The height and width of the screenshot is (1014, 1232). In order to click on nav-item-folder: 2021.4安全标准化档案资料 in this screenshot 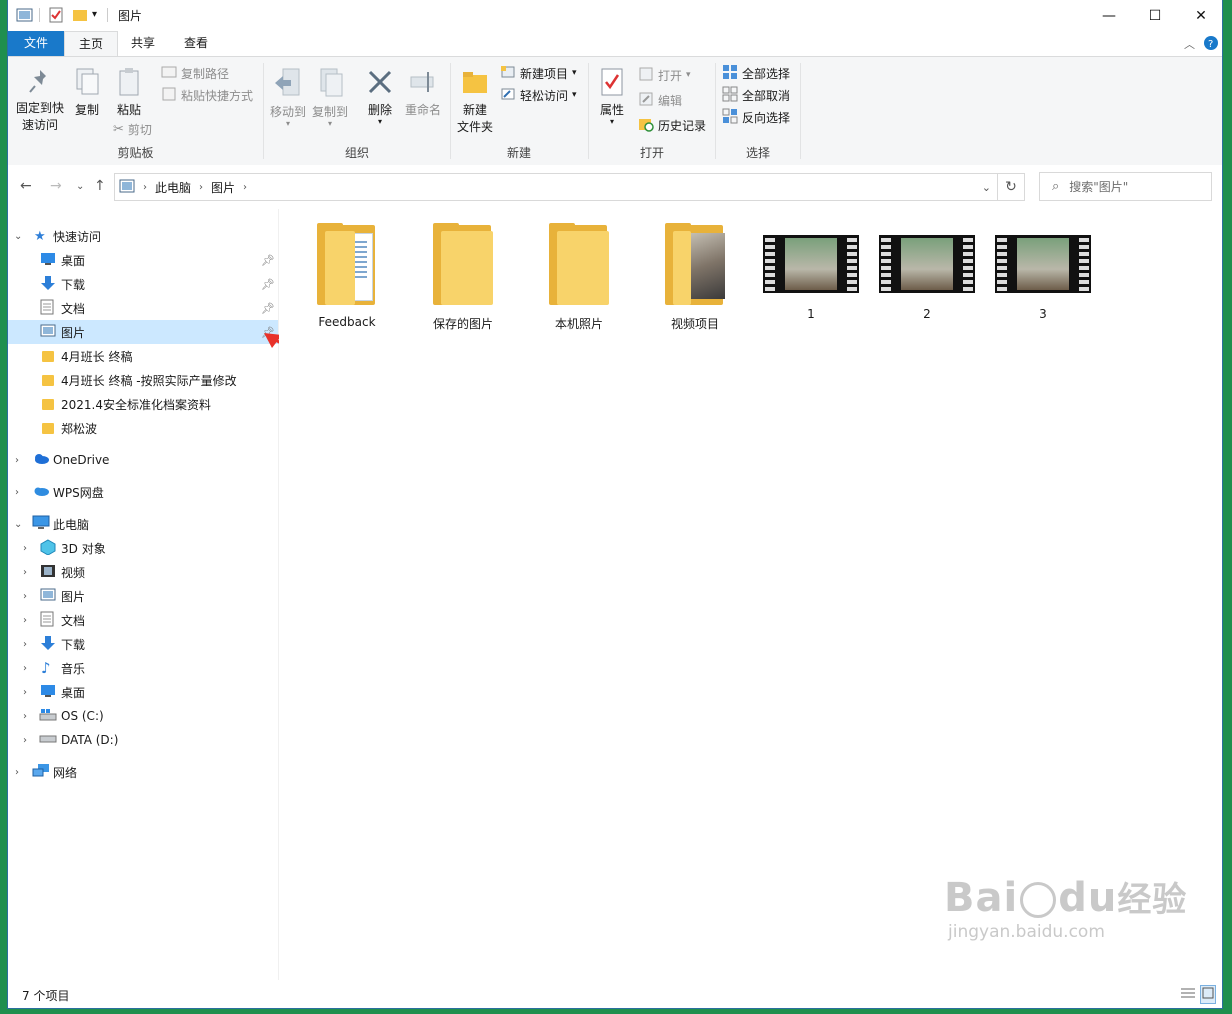, I will do `click(143, 404)`.